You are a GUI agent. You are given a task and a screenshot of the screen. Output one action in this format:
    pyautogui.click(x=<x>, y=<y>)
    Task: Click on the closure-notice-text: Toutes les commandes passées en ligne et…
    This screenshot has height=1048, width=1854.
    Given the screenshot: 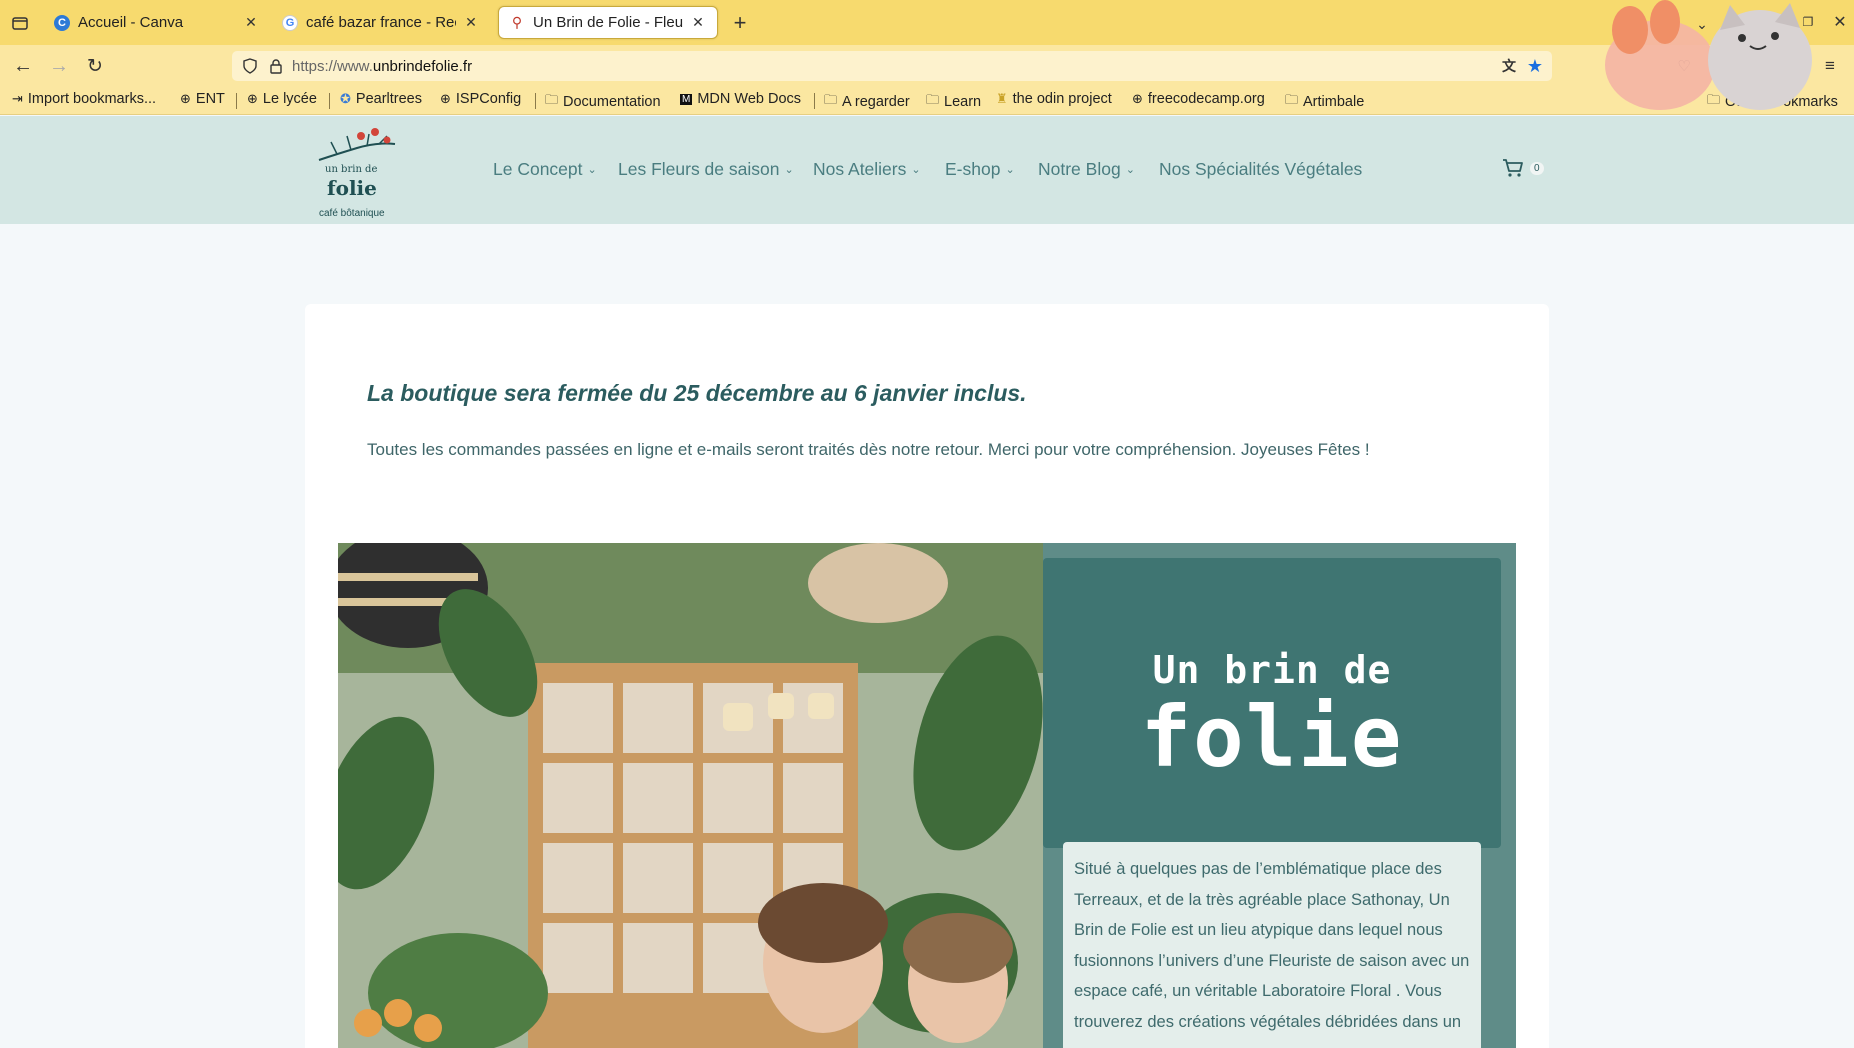 What is the action you would take?
    pyautogui.click(x=868, y=449)
    